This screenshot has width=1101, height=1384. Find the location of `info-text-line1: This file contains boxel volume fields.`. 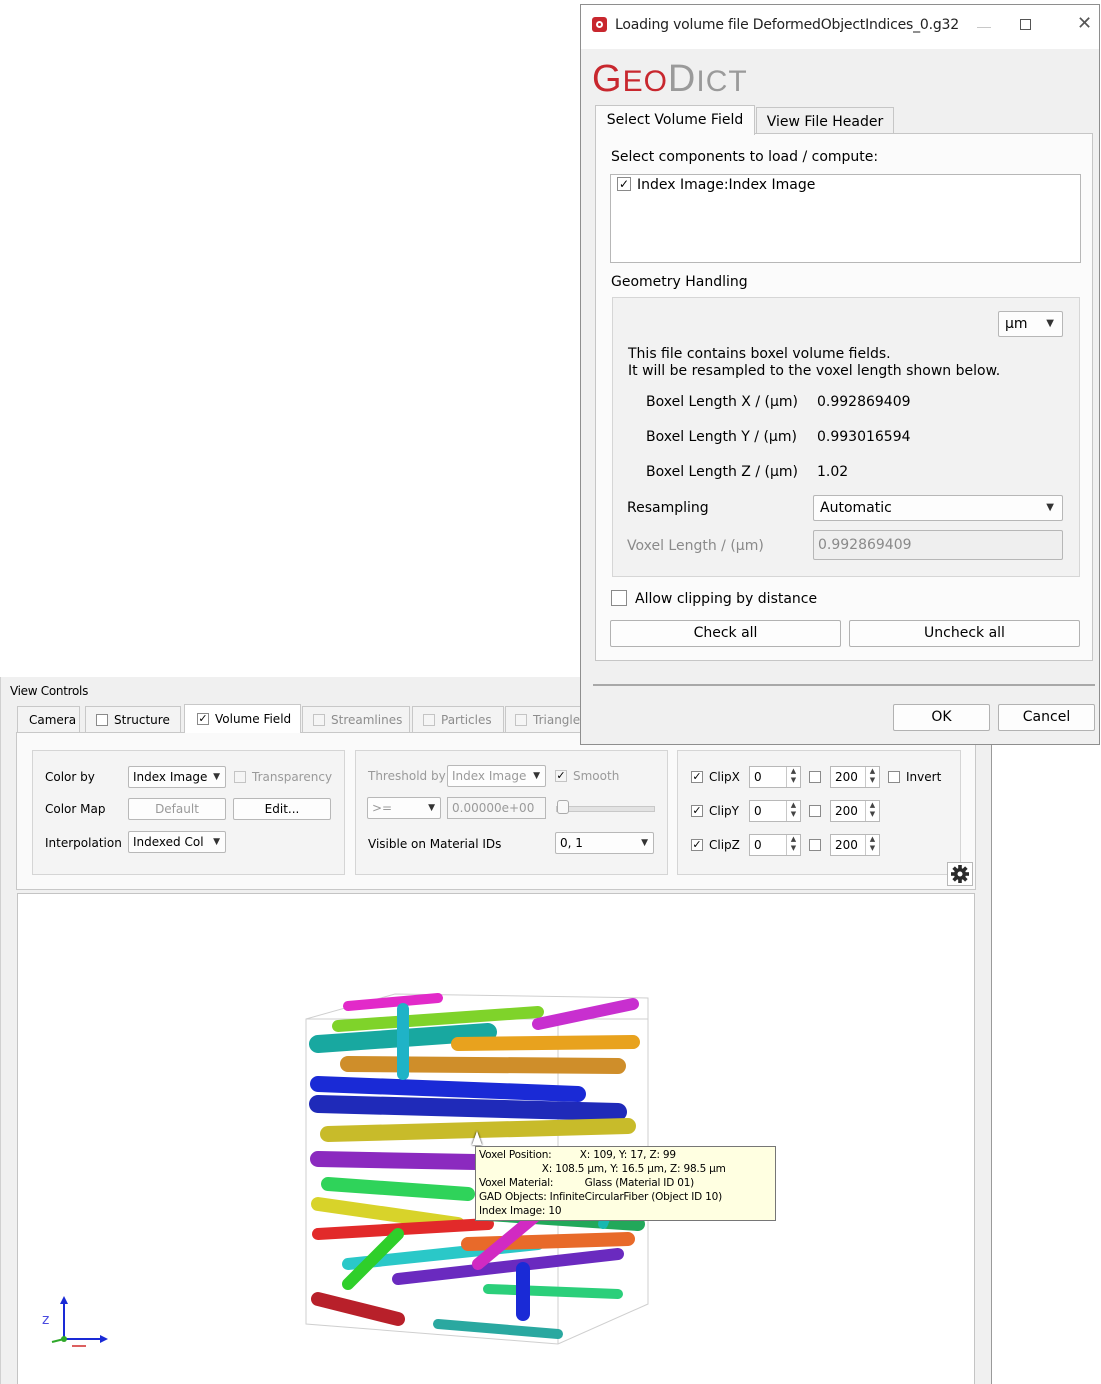

info-text-line1: This file contains boxel volume fields. is located at coordinates (759, 354).